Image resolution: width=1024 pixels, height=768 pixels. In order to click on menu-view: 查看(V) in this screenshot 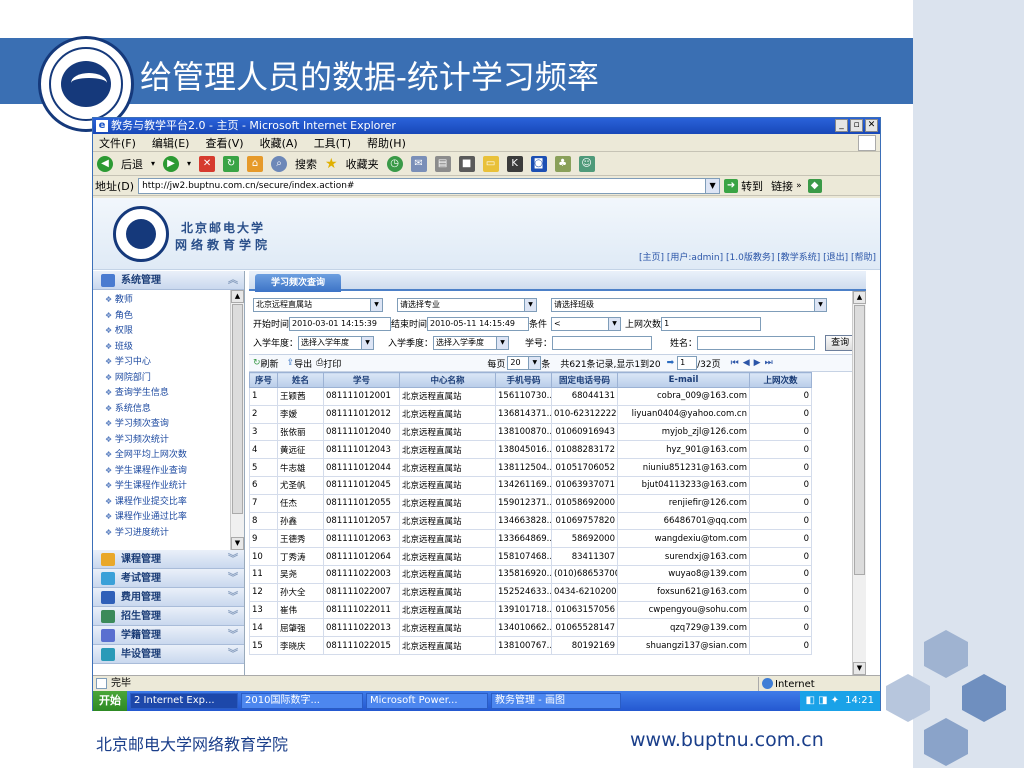, I will do `click(224, 143)`.